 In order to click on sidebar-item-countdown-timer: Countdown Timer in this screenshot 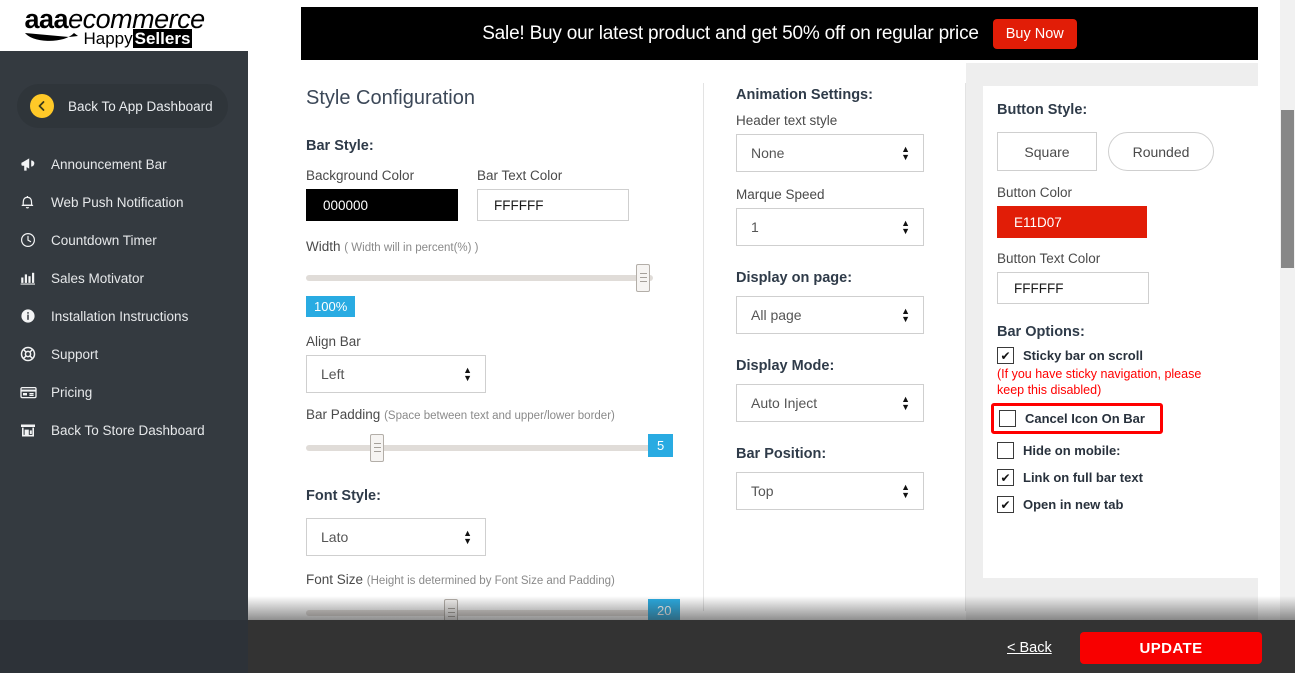, I will do `click(124, 240)`.